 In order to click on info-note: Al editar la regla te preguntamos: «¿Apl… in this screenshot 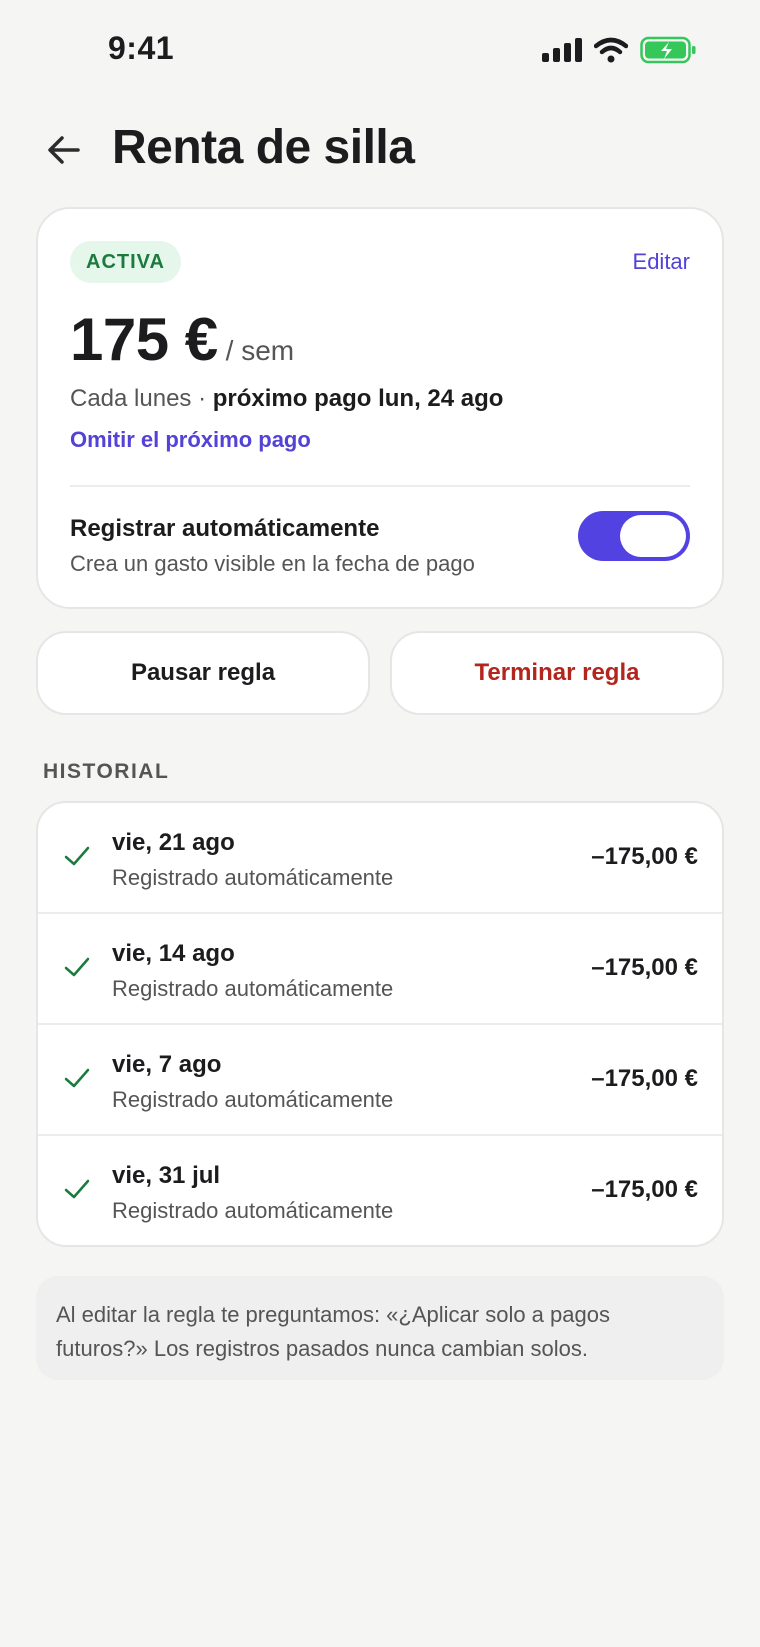, I will do `click(380, 1328)`.